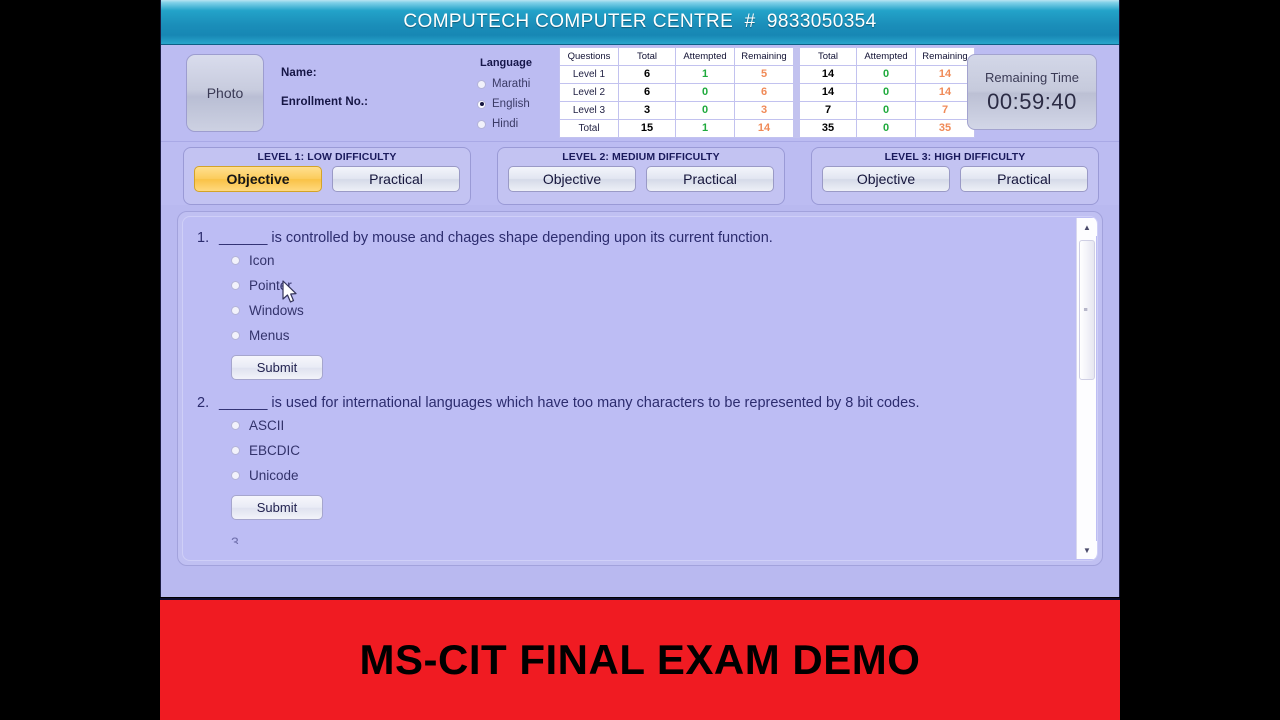 The width and height of the screenshot is (1280, 720). Describe the element at coordinates (640, 659) in the screenshot. I see `demo-banner-text: MS-CIT FINAL EXAM DEMO` at that location.